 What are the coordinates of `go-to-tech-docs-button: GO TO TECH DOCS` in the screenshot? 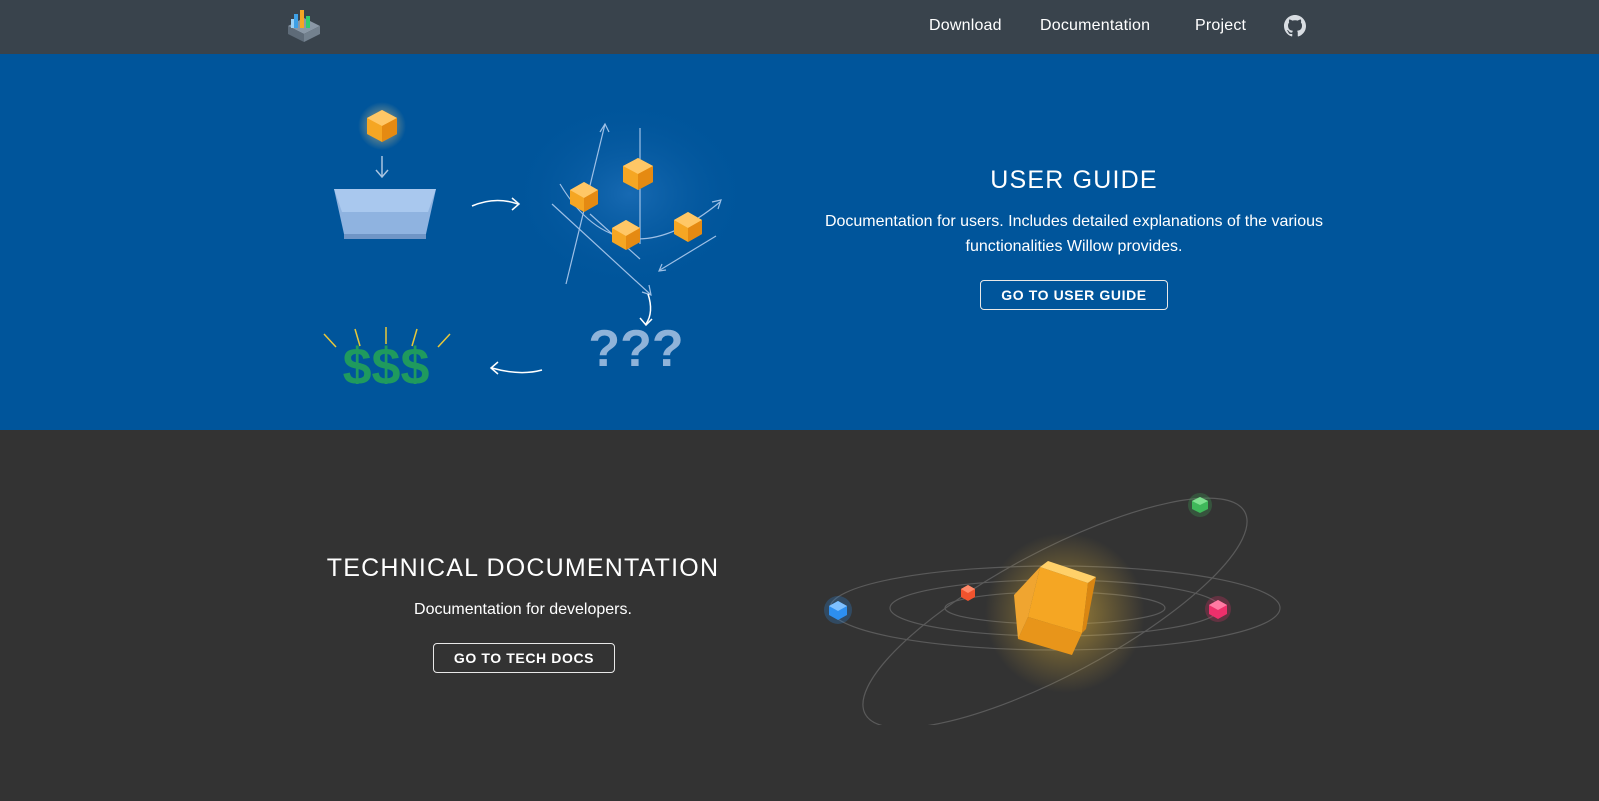 It's located at (524, 658).